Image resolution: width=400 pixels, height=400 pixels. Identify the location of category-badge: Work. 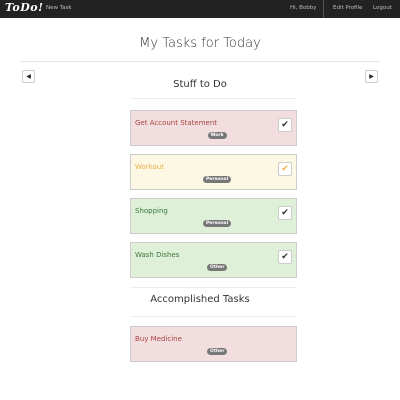
(217, 135).